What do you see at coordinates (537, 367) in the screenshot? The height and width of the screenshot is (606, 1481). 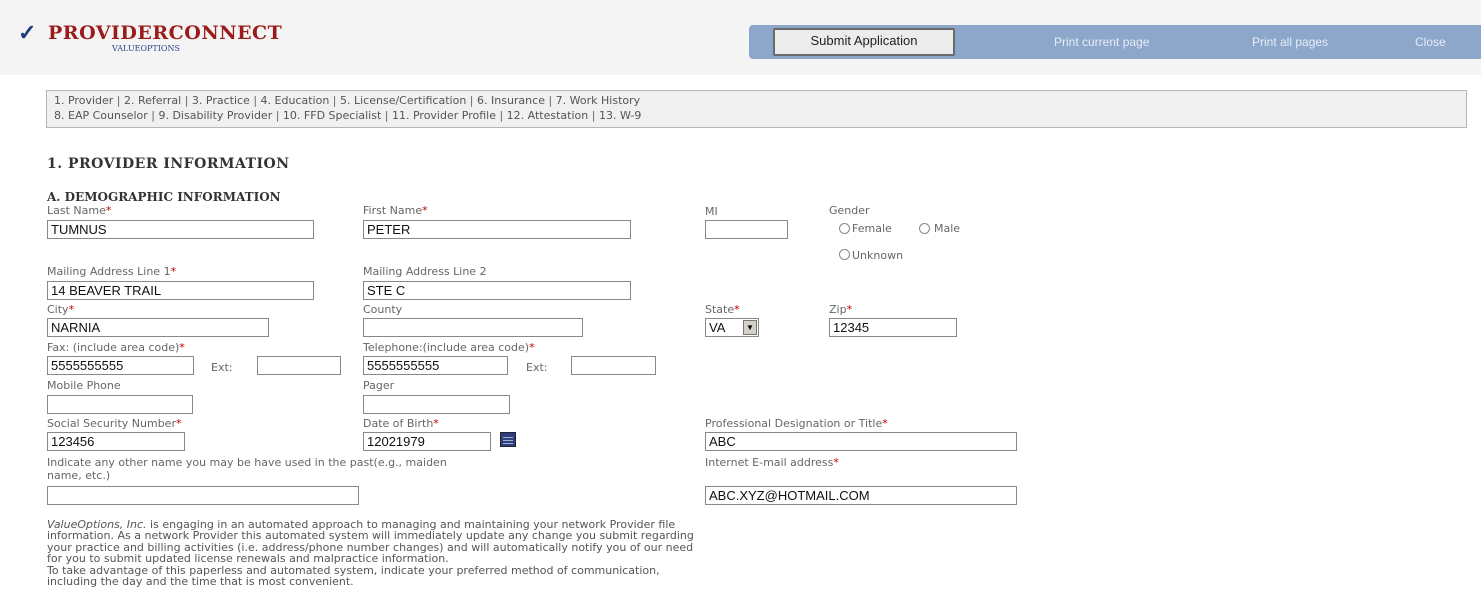 I see `telephone-ext-label: Ext:` at bounding box center [537, 367].